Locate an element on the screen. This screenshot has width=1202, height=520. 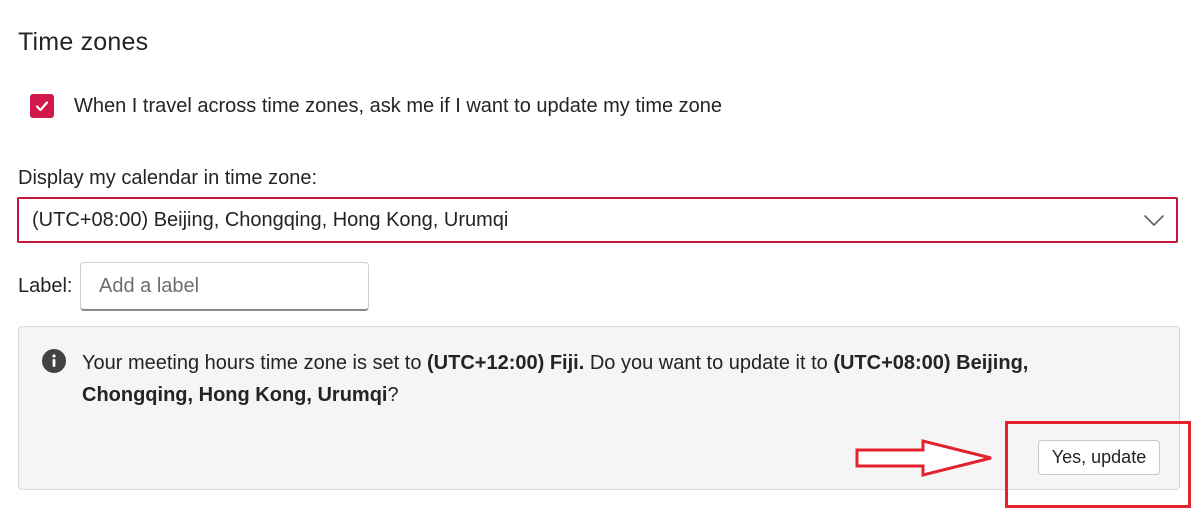
chevron-down-icon is located at coordinates (1154, 220).